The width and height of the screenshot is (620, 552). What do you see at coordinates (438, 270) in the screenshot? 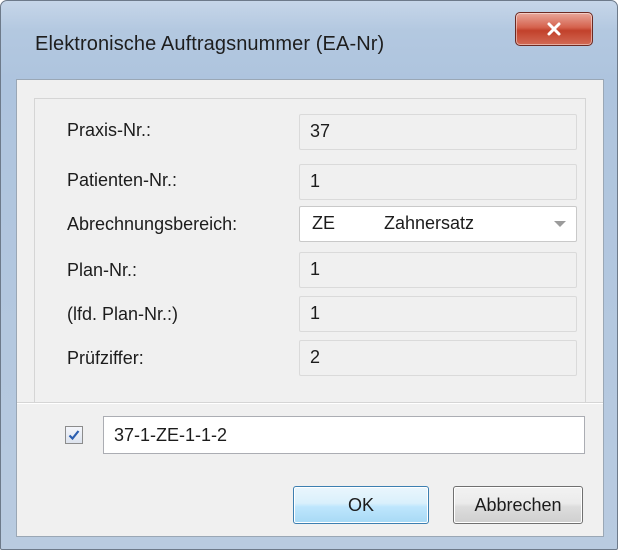
I see `plan-nr-field: 1` at bounding box center [438, 270].